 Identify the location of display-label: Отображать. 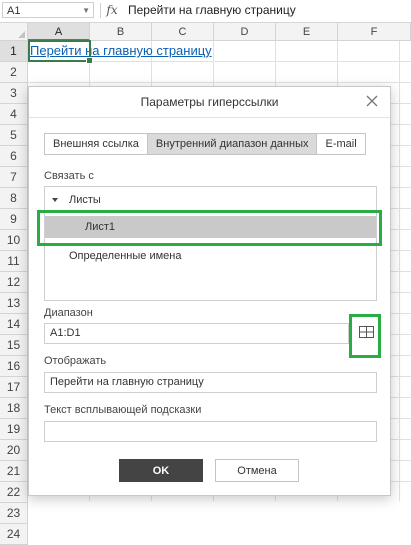
(75, 361).